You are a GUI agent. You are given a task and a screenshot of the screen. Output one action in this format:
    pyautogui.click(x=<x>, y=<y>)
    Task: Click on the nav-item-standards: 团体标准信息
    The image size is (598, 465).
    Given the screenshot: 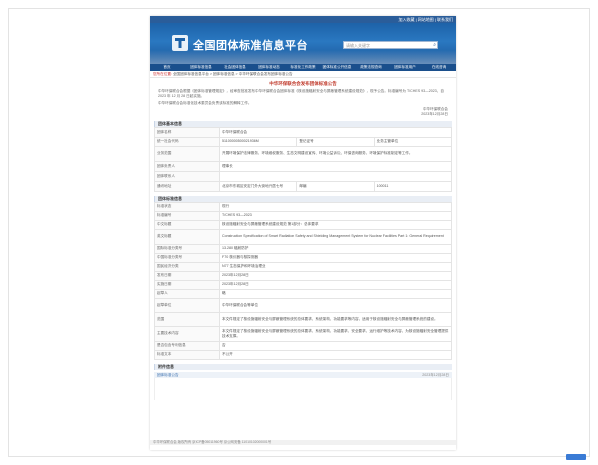 What is the action you would take?
    pyautogui.click(x=201, y=67)
    